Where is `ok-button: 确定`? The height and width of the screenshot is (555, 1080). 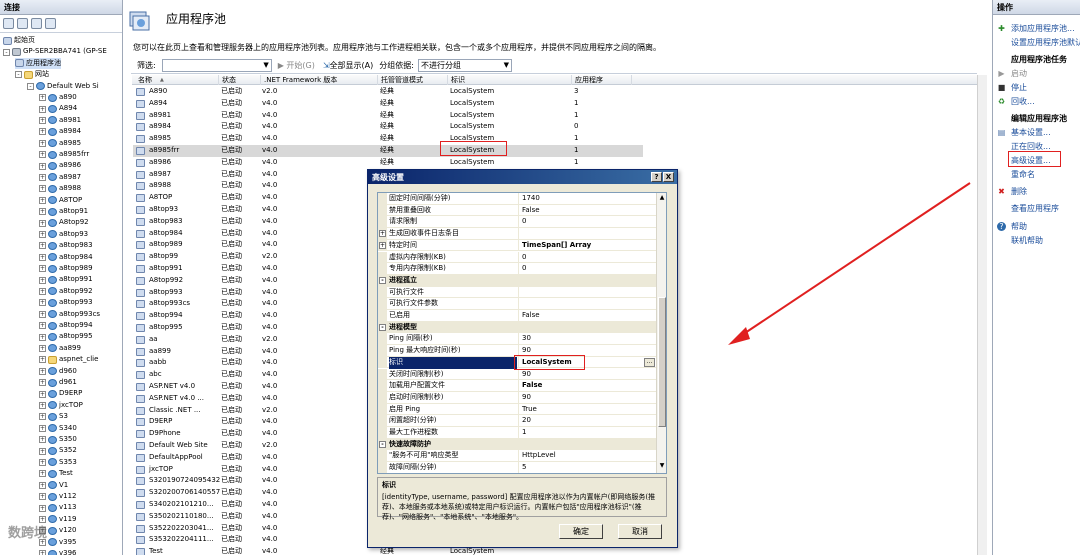 ok-button: 确定 is located at coordinates (581, 531).